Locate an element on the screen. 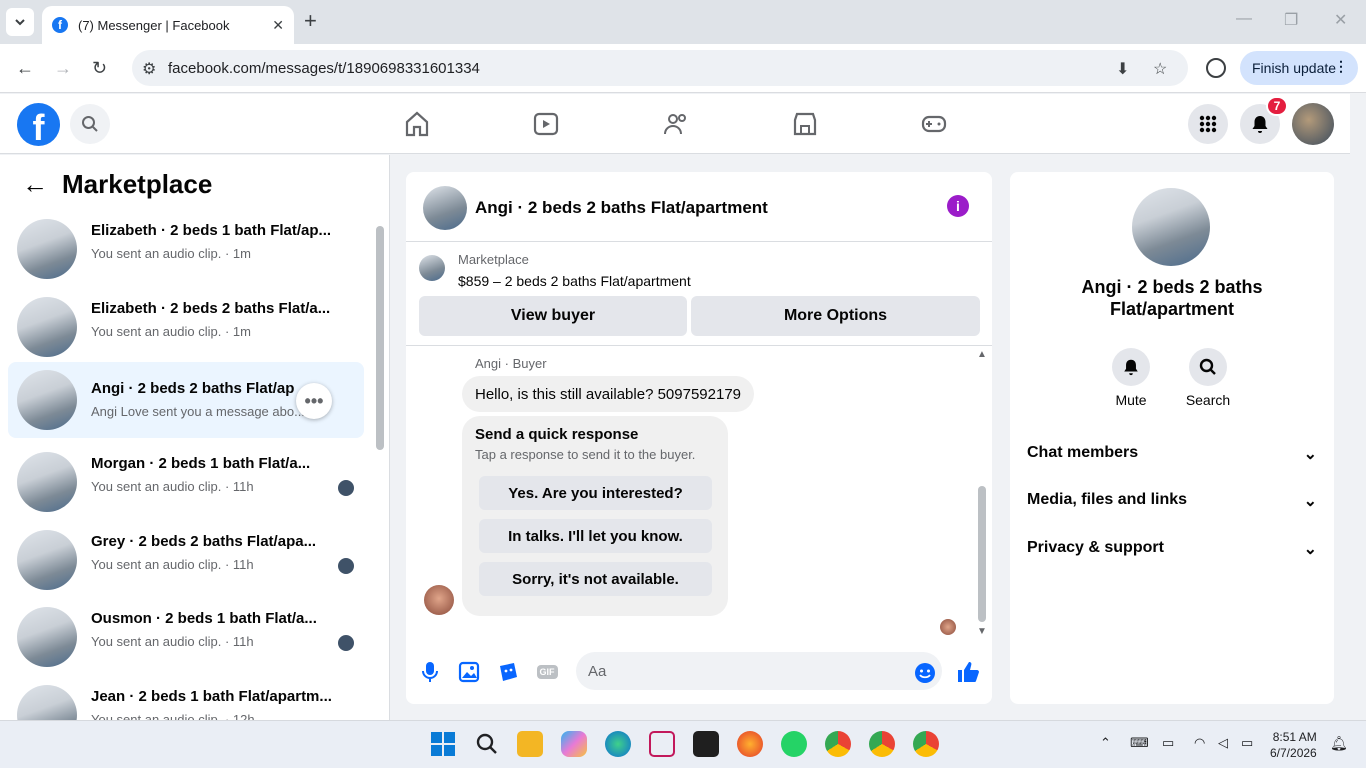 This screenshot has width=1366, height=768. start-icon is located at coordinates (443, 744).